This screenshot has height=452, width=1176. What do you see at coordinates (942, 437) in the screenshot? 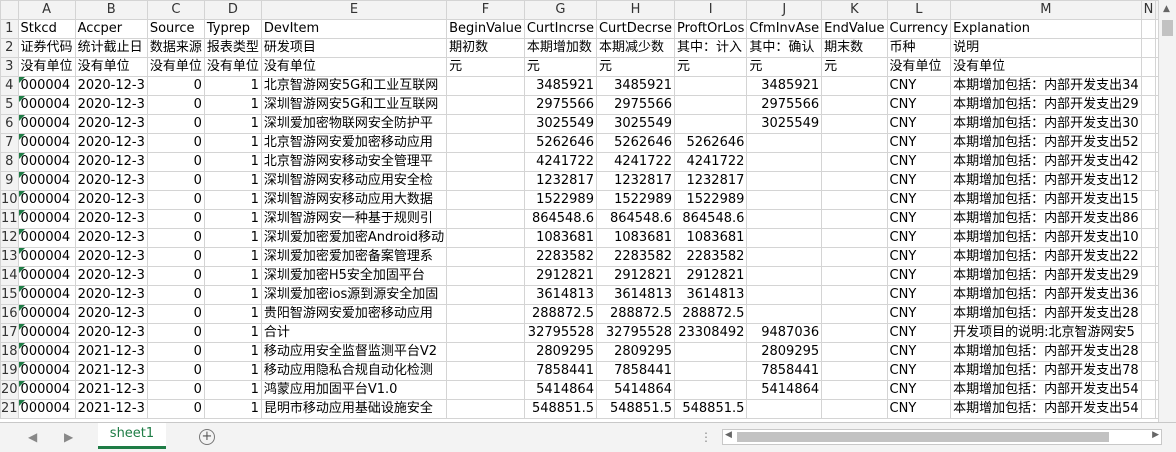
I see `horizontal-scrollbar: ◀ ▶` at bounding box center [942, 437].